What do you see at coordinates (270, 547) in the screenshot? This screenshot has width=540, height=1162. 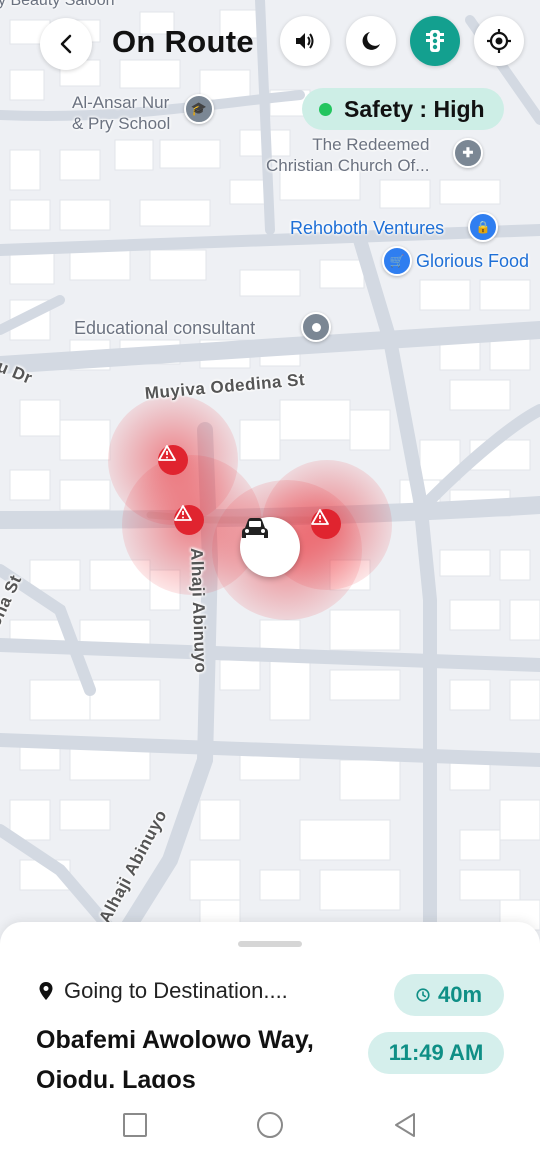 I see `vehicle-marker` at bounding box center [270, 547].